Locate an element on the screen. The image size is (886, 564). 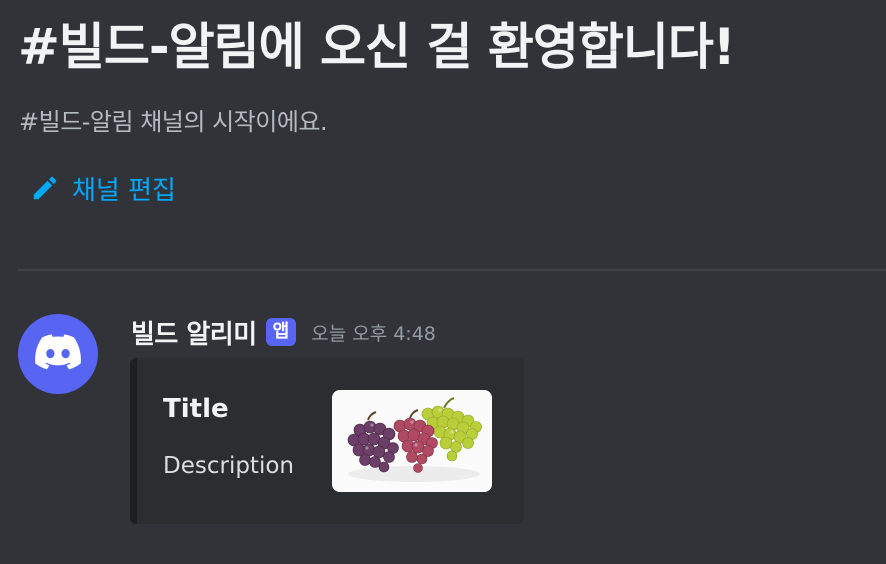
embed-accent-bar is located at coordinates (133, 441).